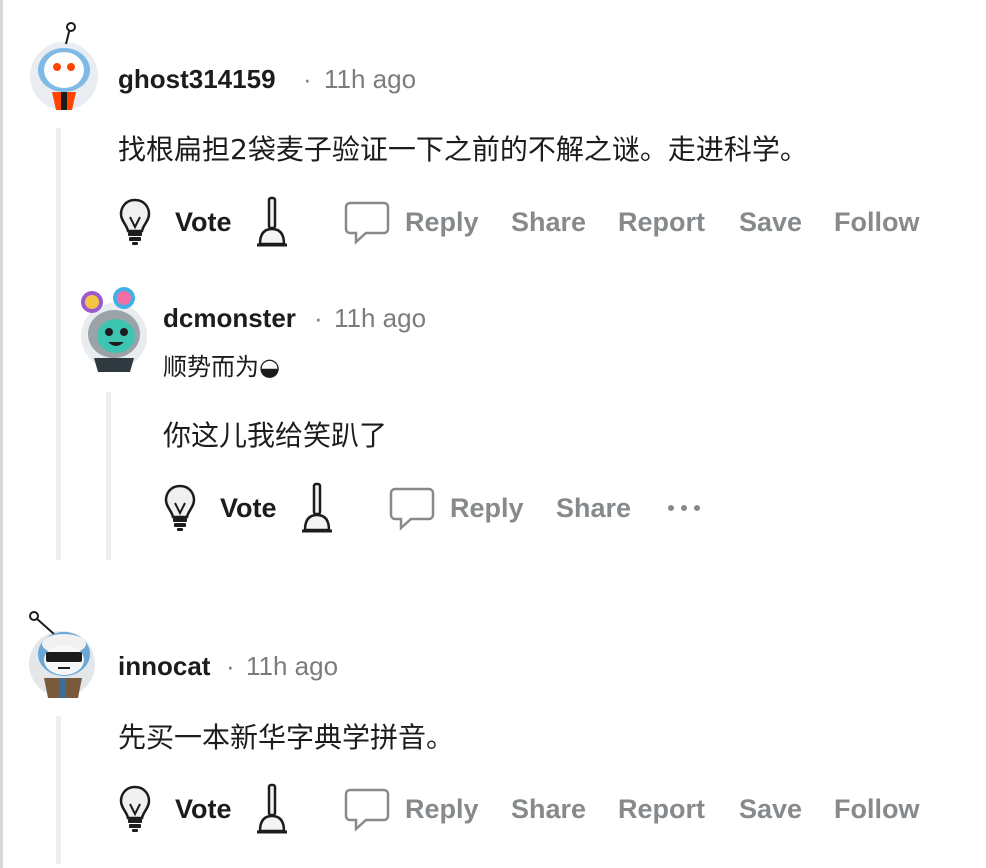 The height and width of the screenshot is (868, 986). Describe the element at coordinates (197, 79) in the screenshot. I see `comment-username: ghost314159` at that location.